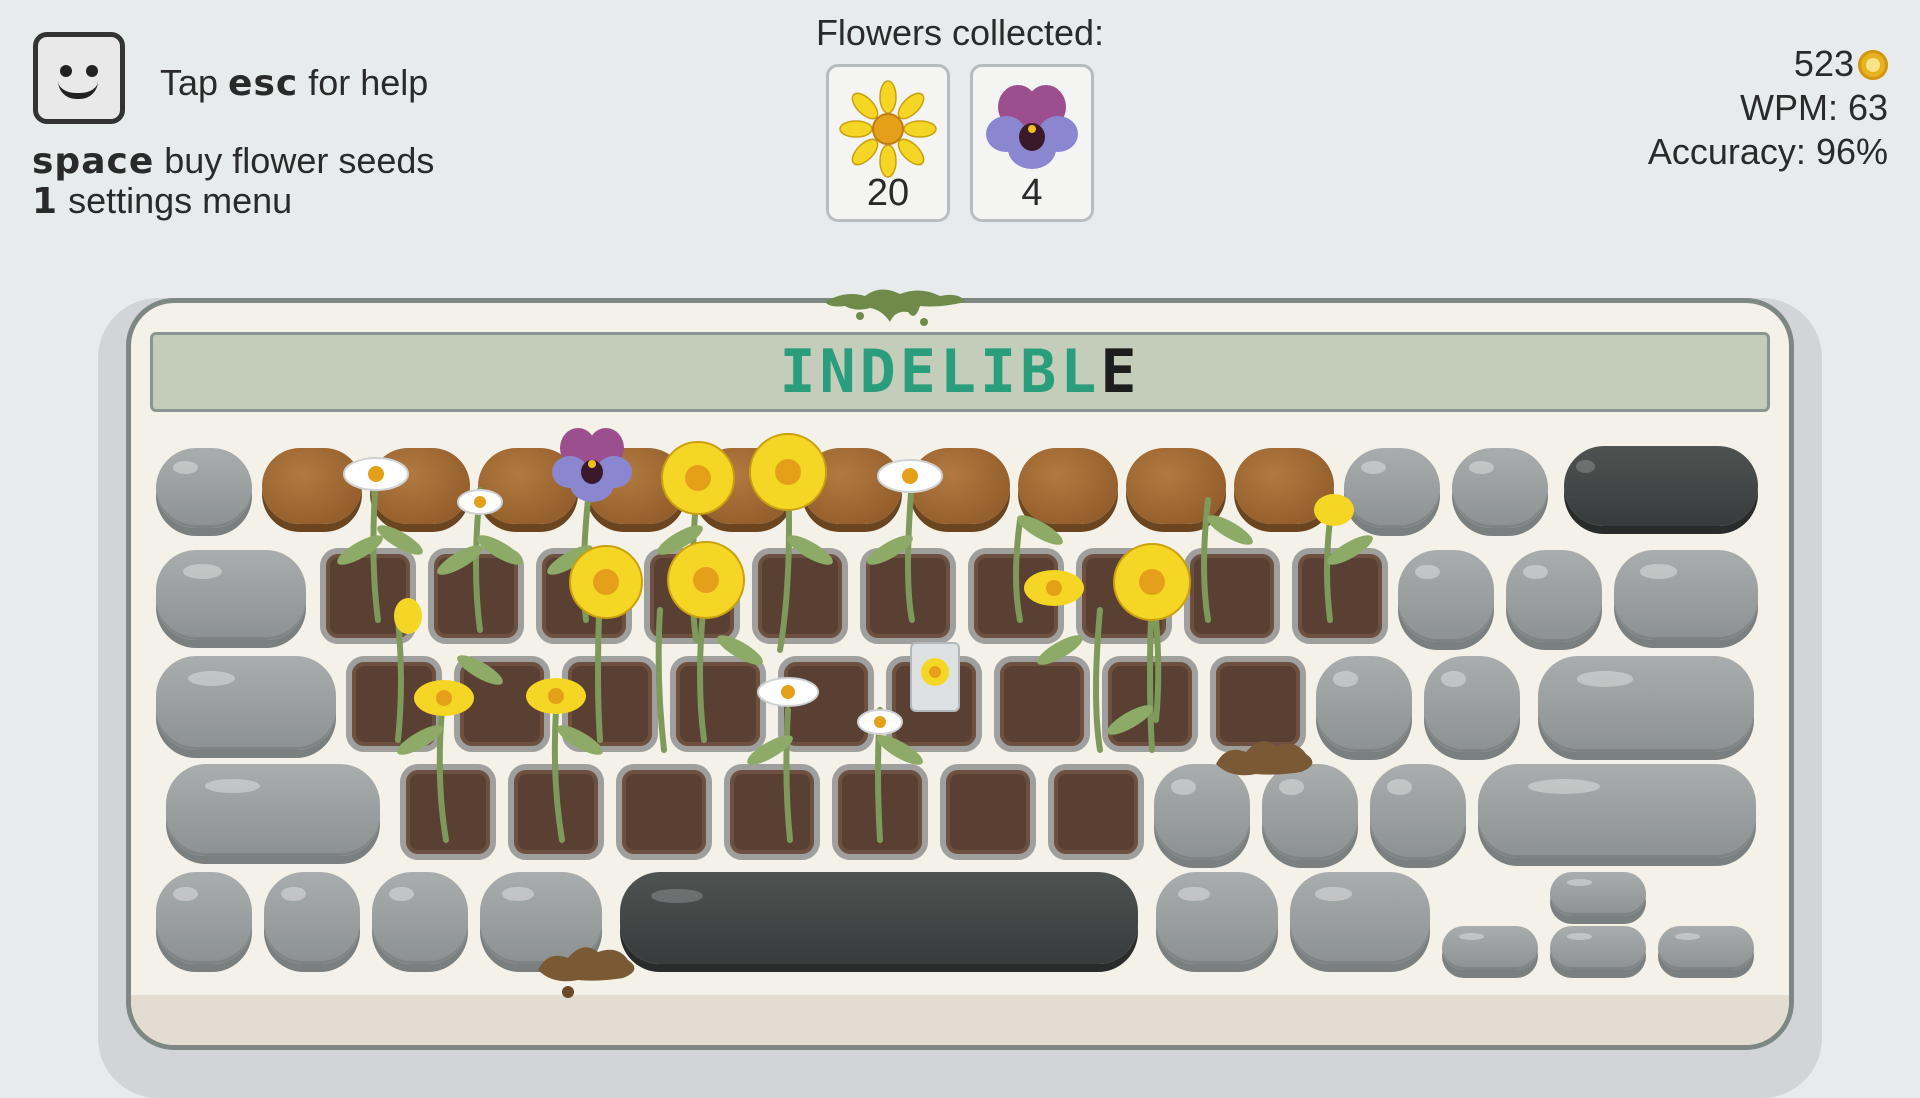  Describe the element at coordinates (940, 372) in the screenshot. I see `typed-letters: INDELIBL` at that location.